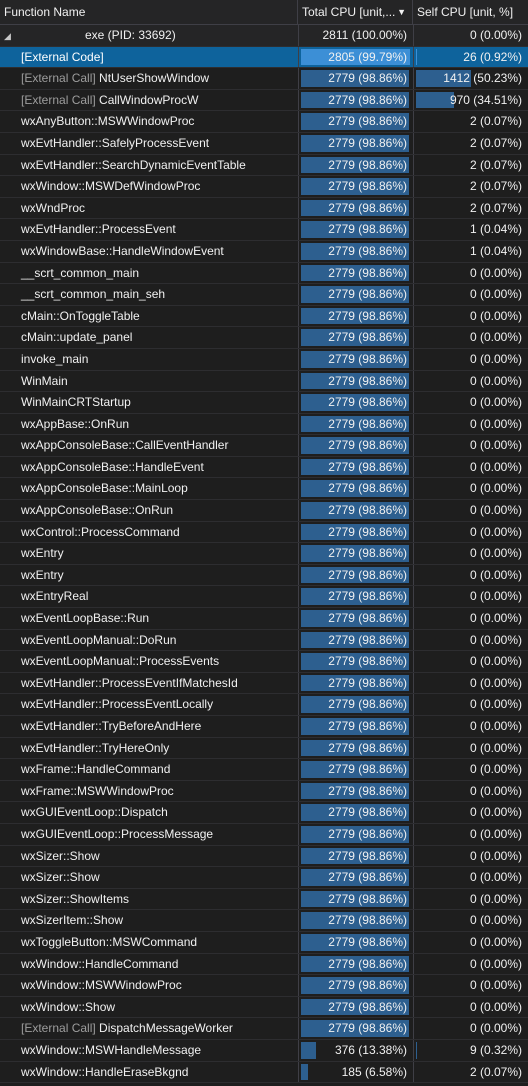 This screenshot has width=528, height=1086. Describe the element at coordinates (62, 56) in the screenshot. I see `function-name: [External Code]` at that location.